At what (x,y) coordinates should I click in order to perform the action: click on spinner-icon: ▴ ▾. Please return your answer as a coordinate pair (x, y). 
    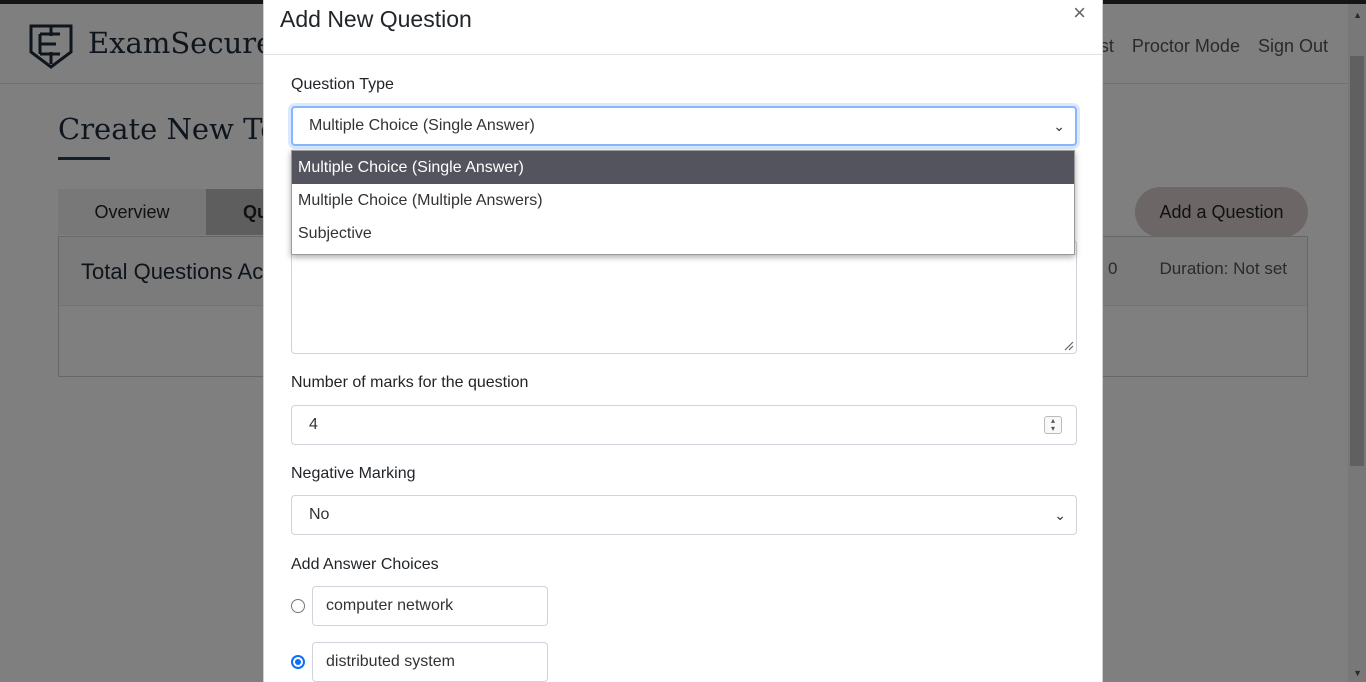
    Looking at the image, I should click on (1053, 425).